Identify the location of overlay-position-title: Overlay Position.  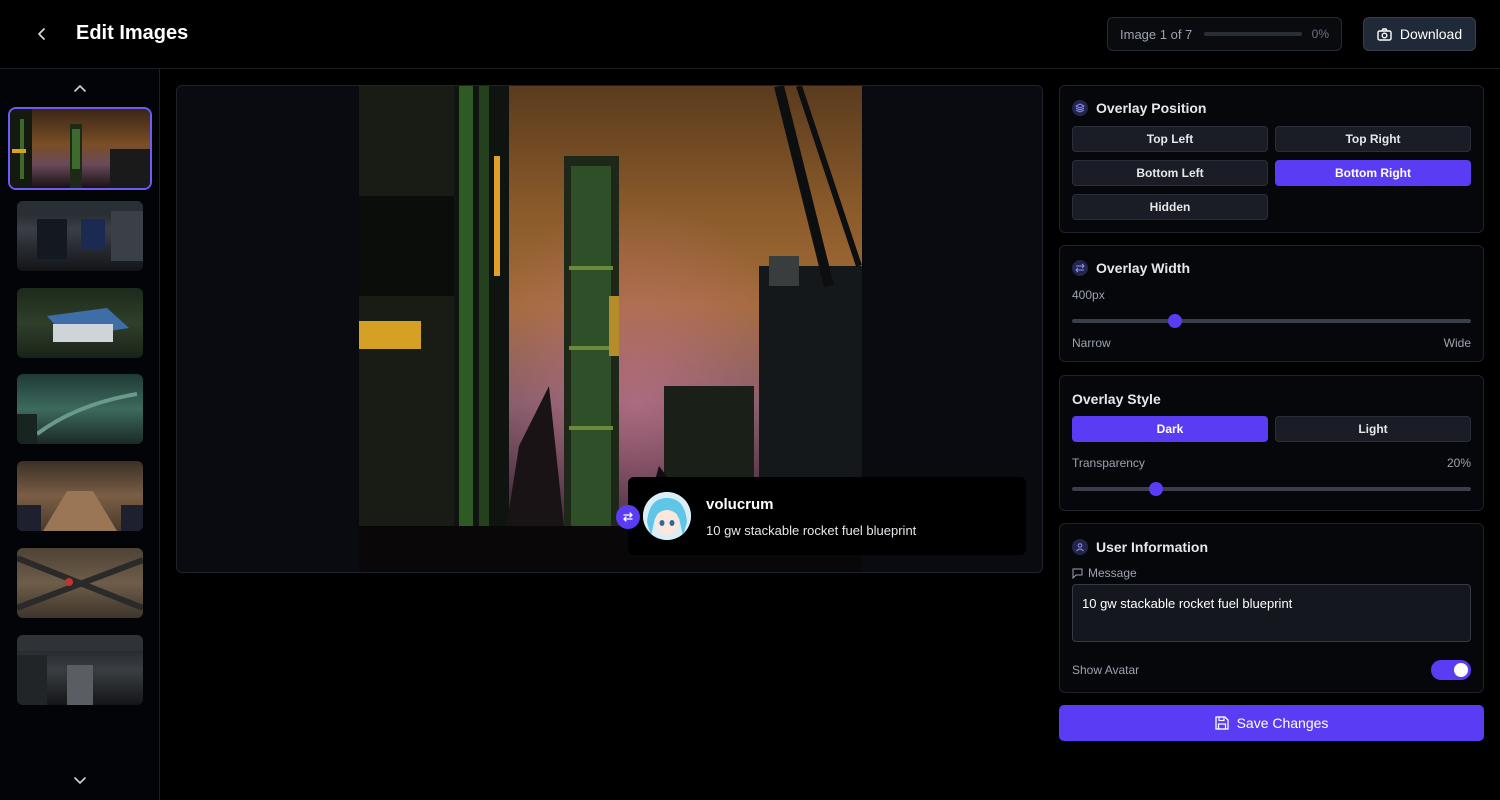
(1151, 108).